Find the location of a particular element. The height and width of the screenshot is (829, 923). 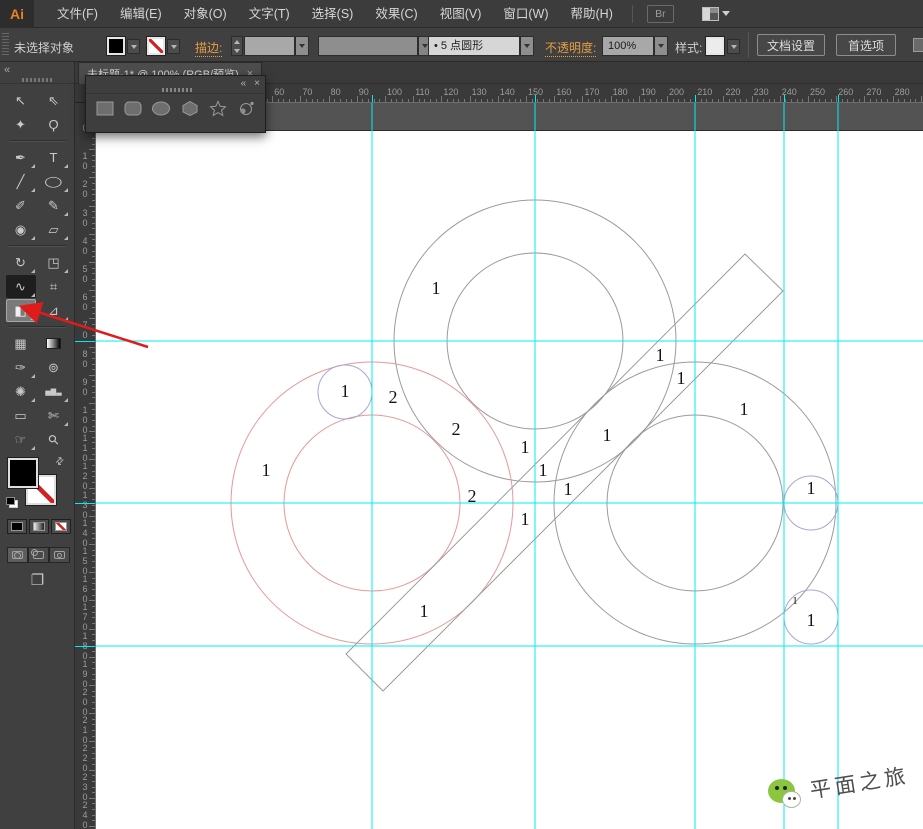

hand-tool: ☞ is located at coordinates (21, 439).